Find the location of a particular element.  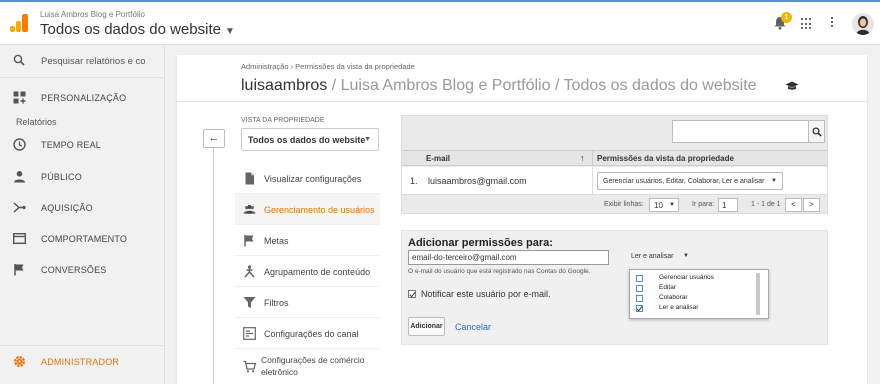

role-option-label: Gerenciar usuários is located at coordinates (686, 277).